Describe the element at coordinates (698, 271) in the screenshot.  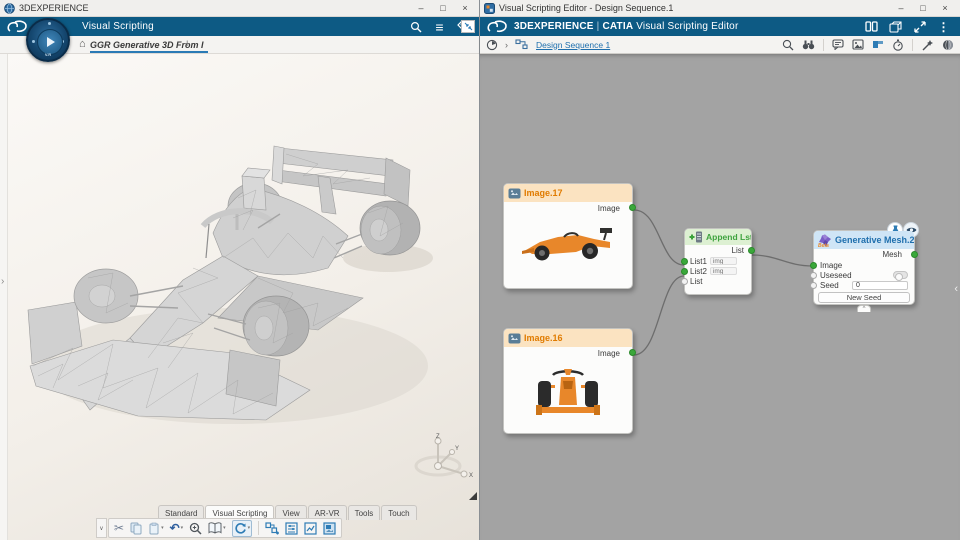
I see `port-label-list2: List2` at that location.